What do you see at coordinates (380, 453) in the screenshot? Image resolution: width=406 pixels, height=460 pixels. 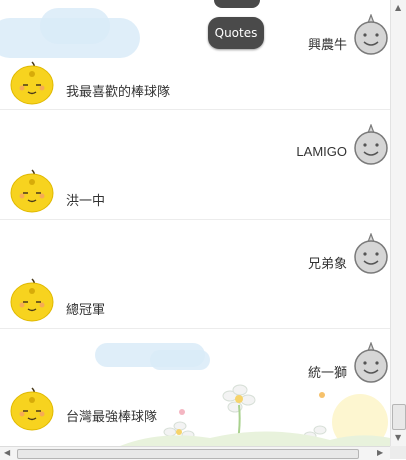 I see `triangle-right-icon: ▶` at bounding box center [380, 453].